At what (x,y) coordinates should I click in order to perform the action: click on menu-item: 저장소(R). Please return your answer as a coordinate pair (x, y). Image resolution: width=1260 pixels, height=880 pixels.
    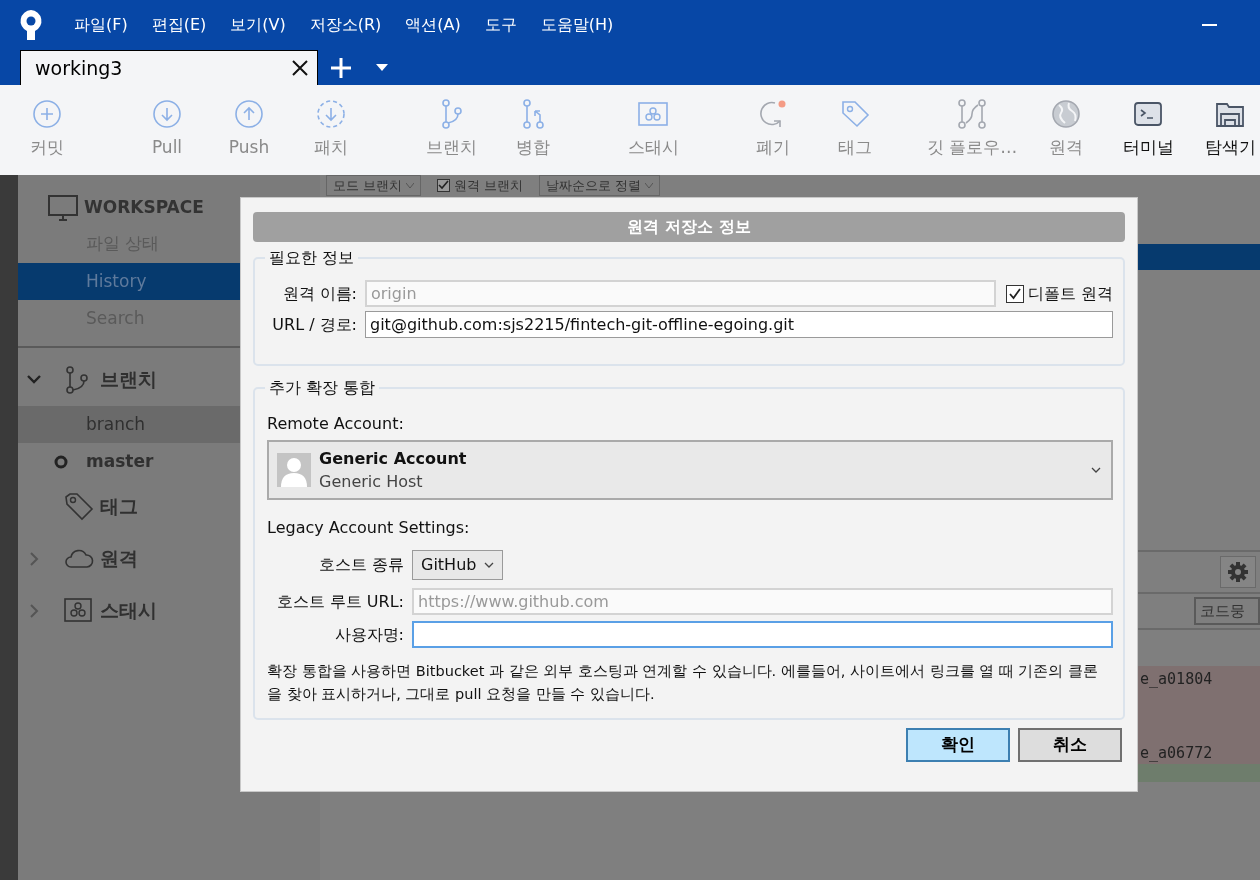
    Looking at the image, I should click on (345, 25).